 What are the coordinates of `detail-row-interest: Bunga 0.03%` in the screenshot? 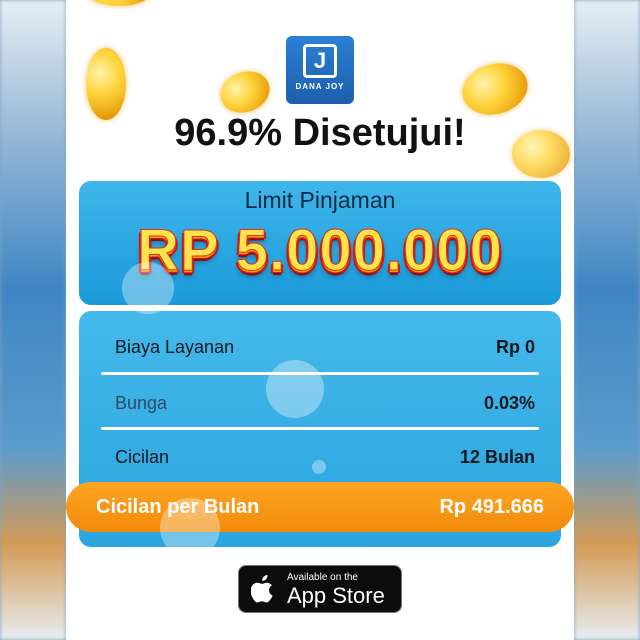 It's located at (325, 408).